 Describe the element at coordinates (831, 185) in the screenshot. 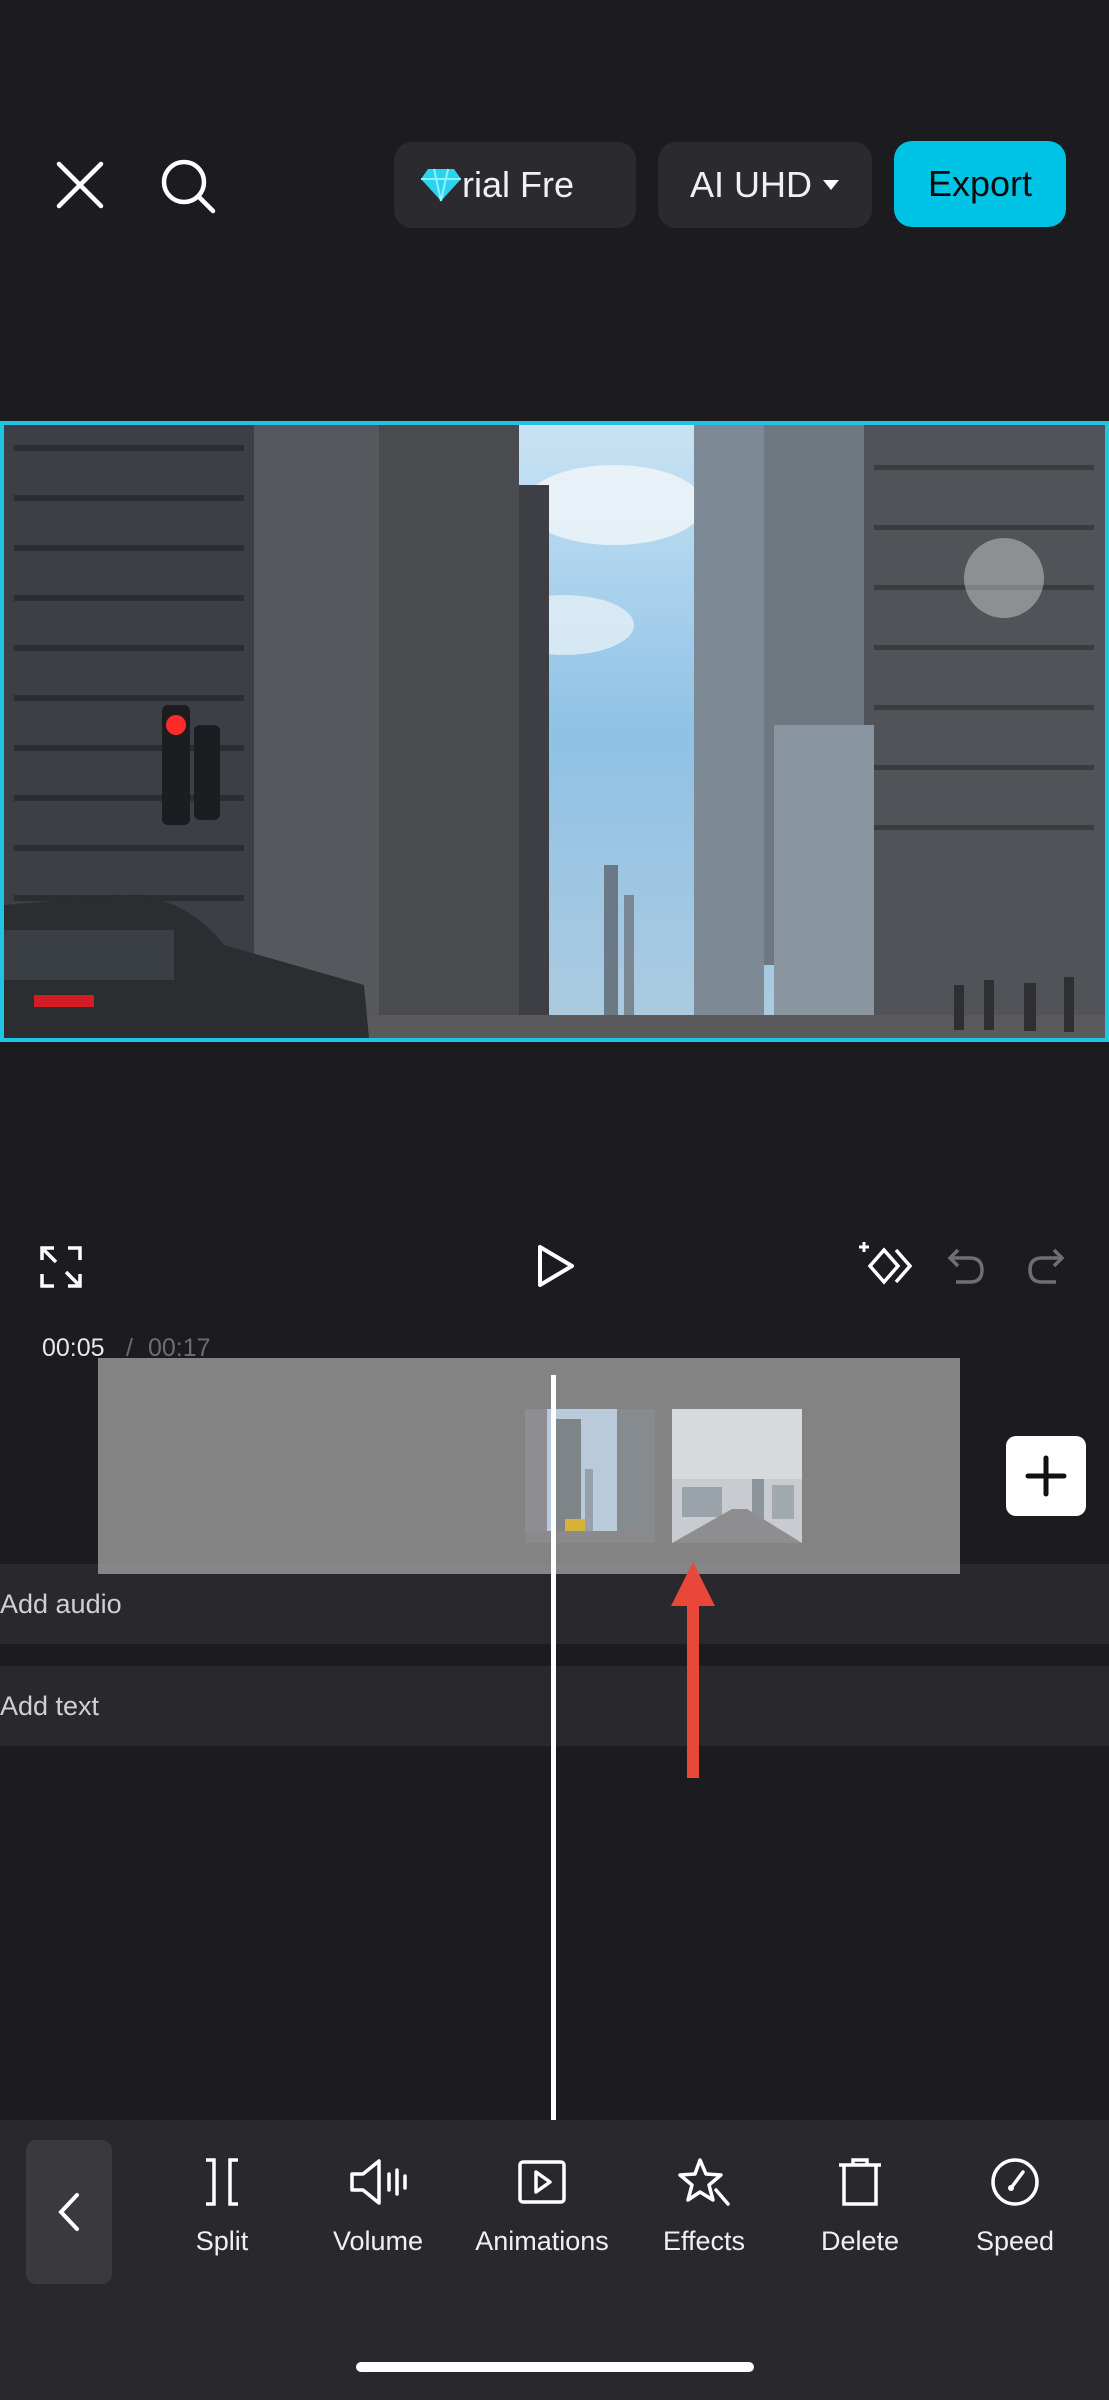

I see `caret-down-icon` at that location.